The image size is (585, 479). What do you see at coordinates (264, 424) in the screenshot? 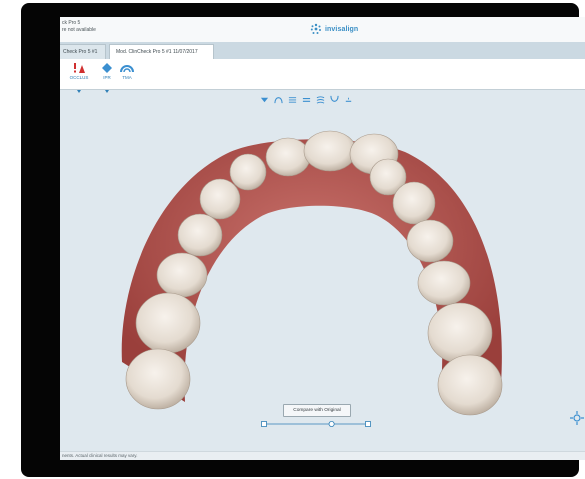
I see `slider-start-handle` at bounding box center [264, 424].